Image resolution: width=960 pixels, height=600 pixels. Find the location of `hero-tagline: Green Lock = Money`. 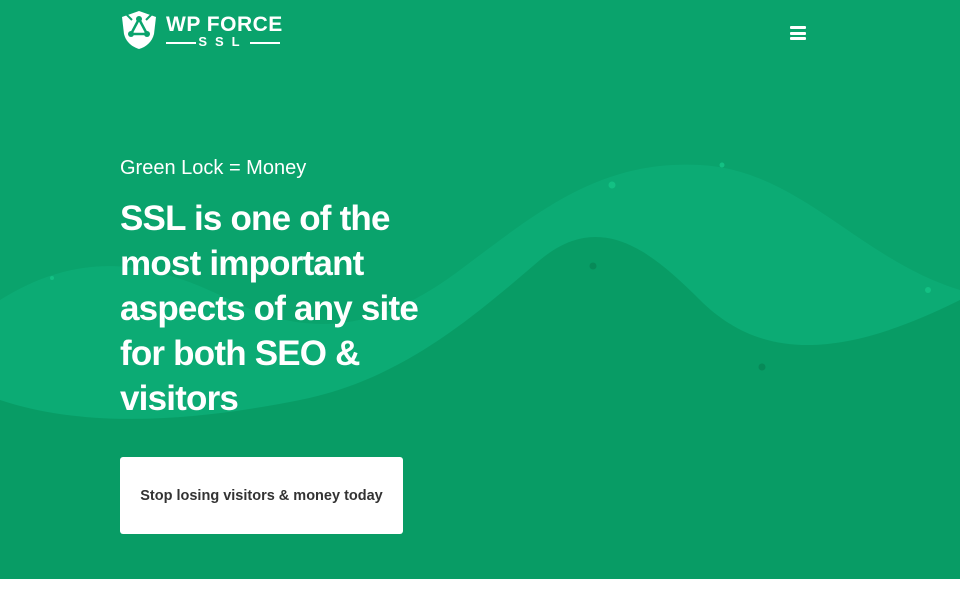

hero-tagline: Green Lock = Money is located at coordinates (213, 168).